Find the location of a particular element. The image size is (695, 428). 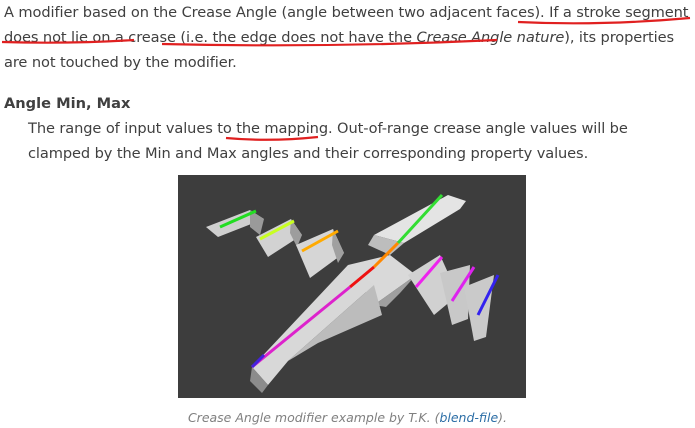

caption-suffix: ). is located at coordinates (503, 417).